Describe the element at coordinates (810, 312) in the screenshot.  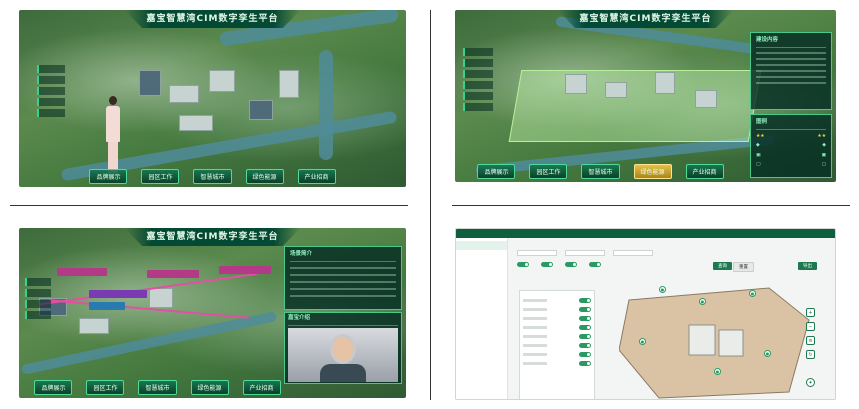
I see `zoom-in-icon: +` at that location.